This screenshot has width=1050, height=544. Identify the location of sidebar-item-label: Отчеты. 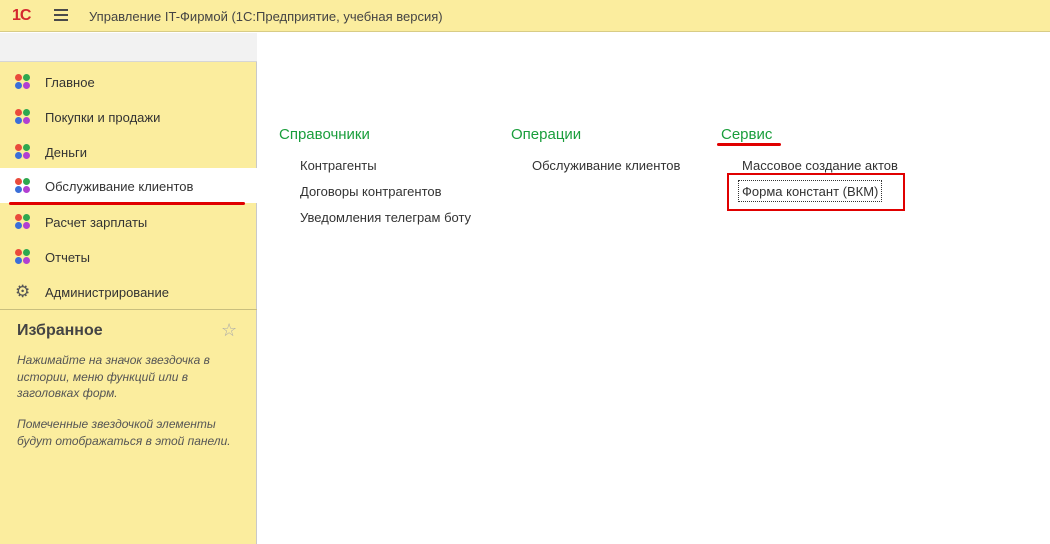
(67, 257).